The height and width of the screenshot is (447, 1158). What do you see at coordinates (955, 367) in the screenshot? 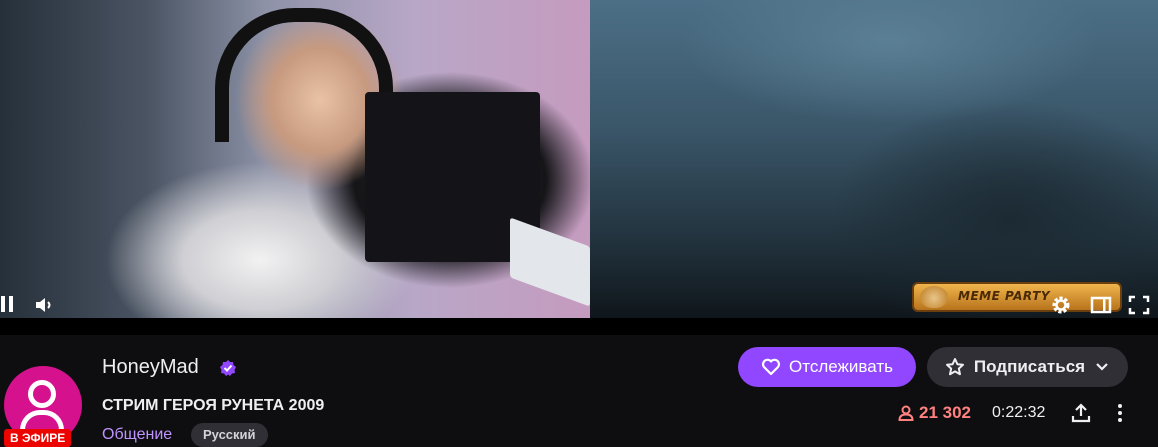
I see `star-icon` at bounding box center [955, 367].